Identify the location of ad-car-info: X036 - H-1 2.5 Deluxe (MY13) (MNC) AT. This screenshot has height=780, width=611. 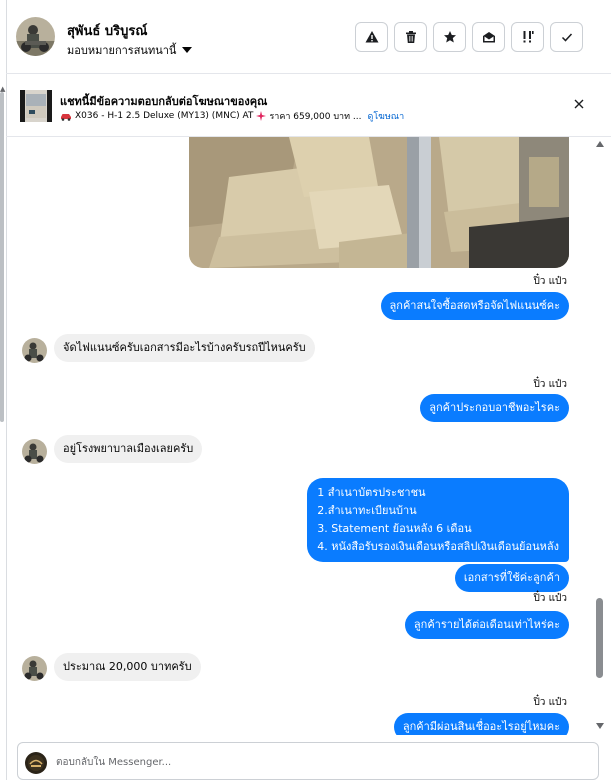
(164, 116).